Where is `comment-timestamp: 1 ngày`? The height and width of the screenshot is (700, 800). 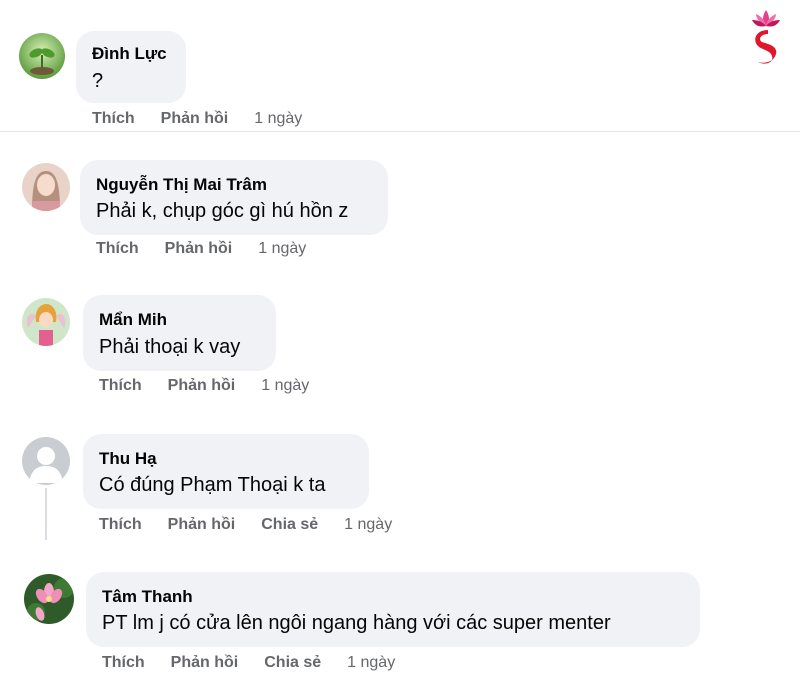
comment-timestamp: 1 ngày is located at coordinates (371, 663).